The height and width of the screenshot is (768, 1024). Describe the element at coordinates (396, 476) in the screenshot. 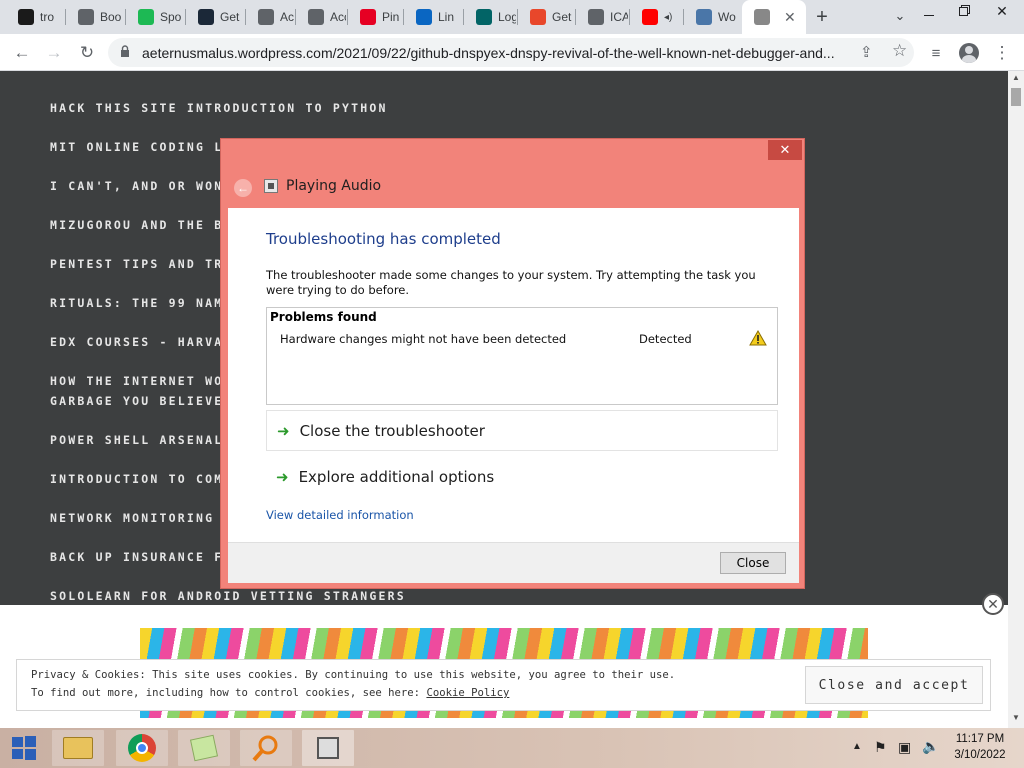

I see `option-label: Explore additional options` at that location.